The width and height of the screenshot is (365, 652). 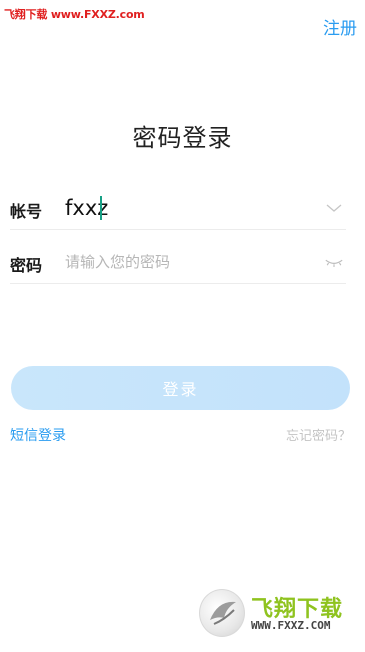 What do you see at coordinates (340, 26) in the screenshot?
I see `register-link: 注册` at bounding box center [340, 26].